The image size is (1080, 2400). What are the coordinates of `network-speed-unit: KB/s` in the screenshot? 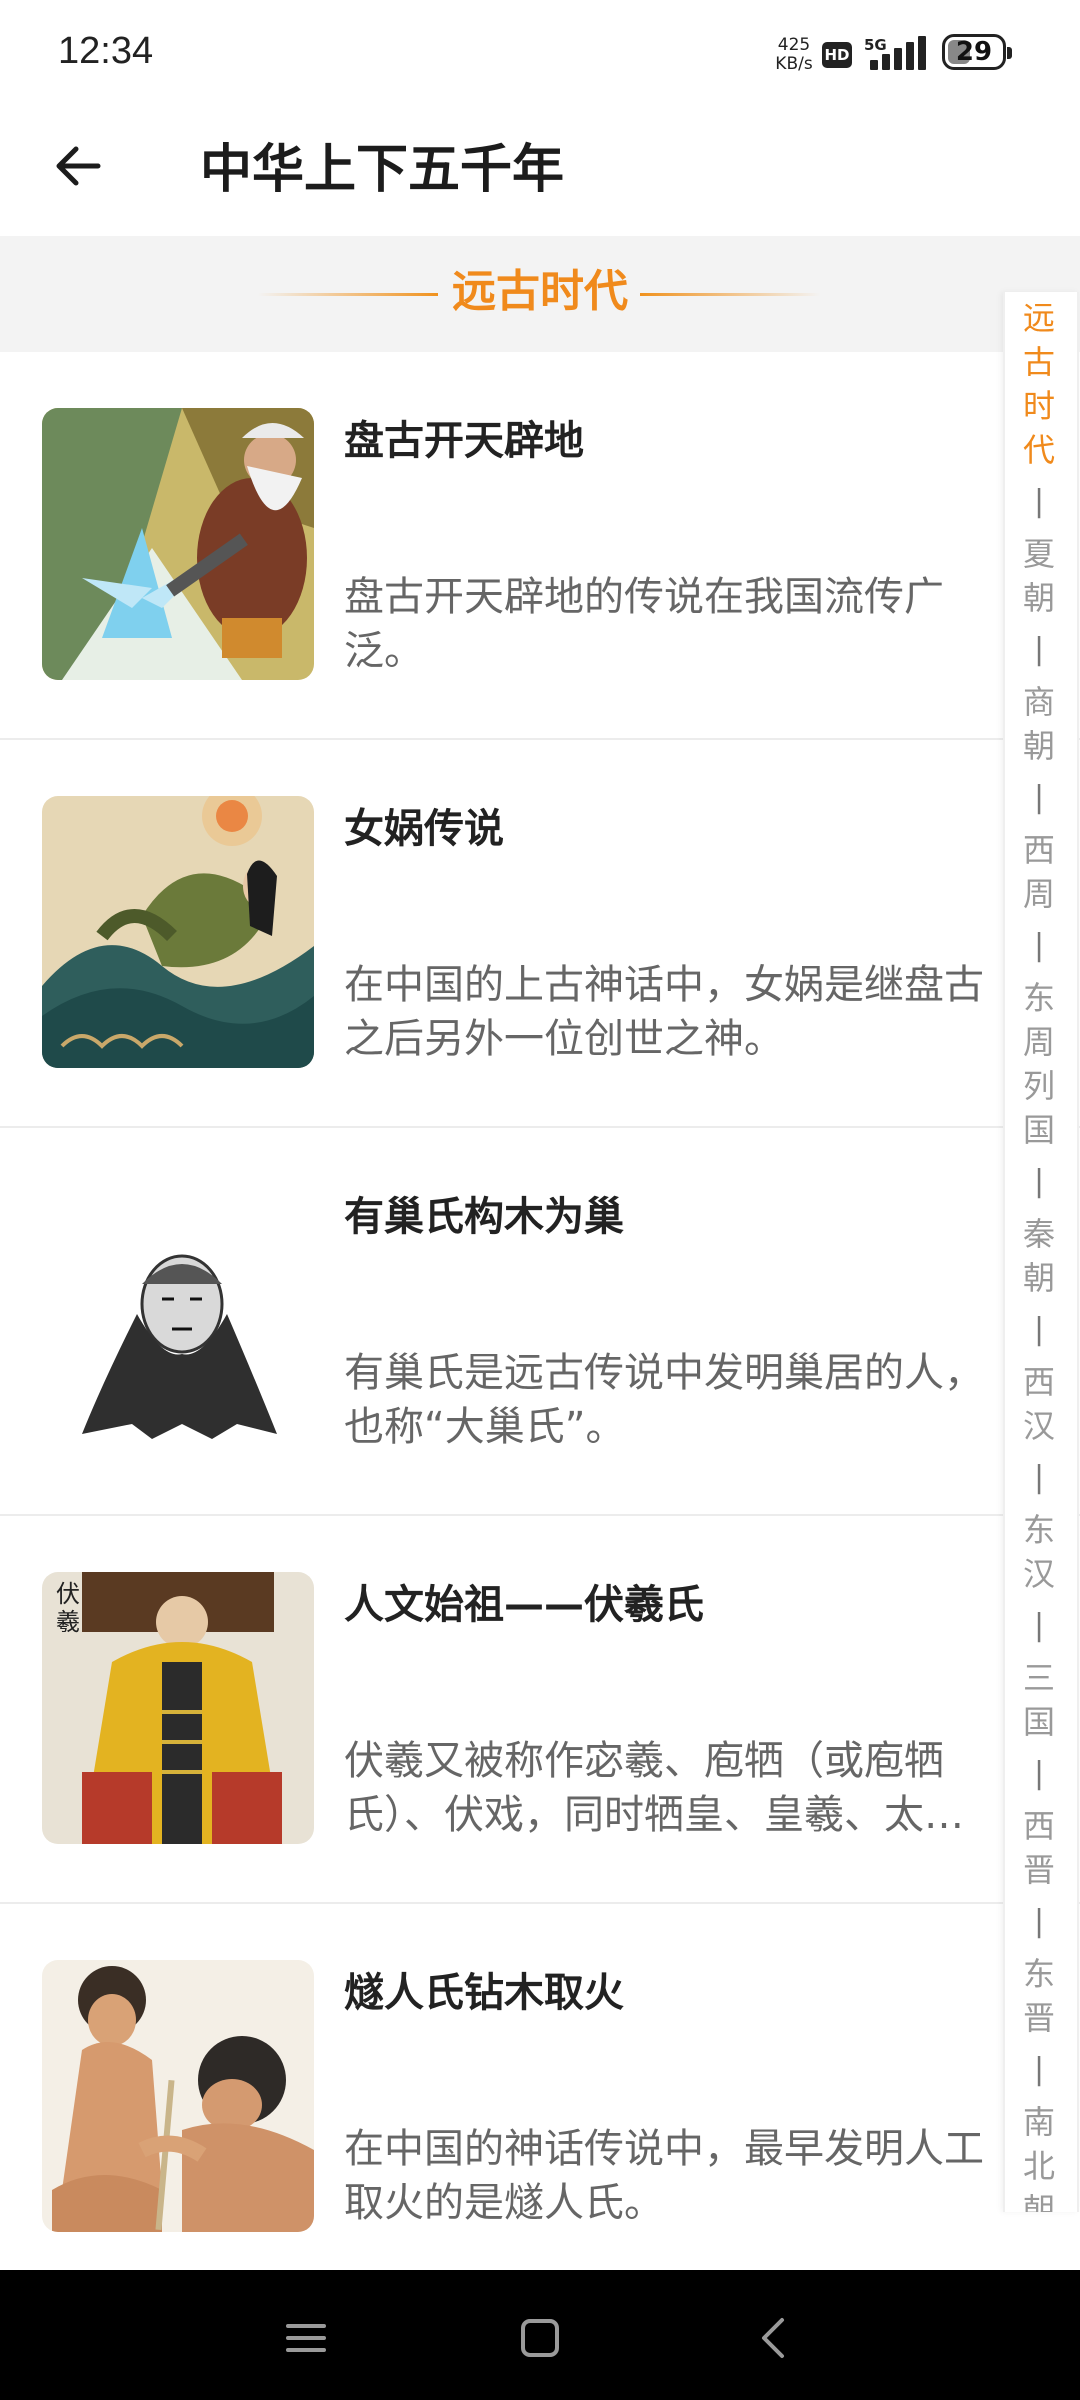 It's located at (794, 64).